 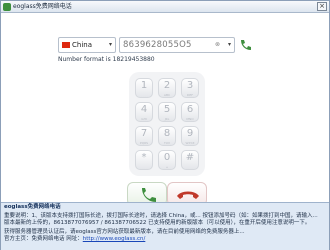 I want to click on key-2: 2 ABC, so click(x=167, y=88).